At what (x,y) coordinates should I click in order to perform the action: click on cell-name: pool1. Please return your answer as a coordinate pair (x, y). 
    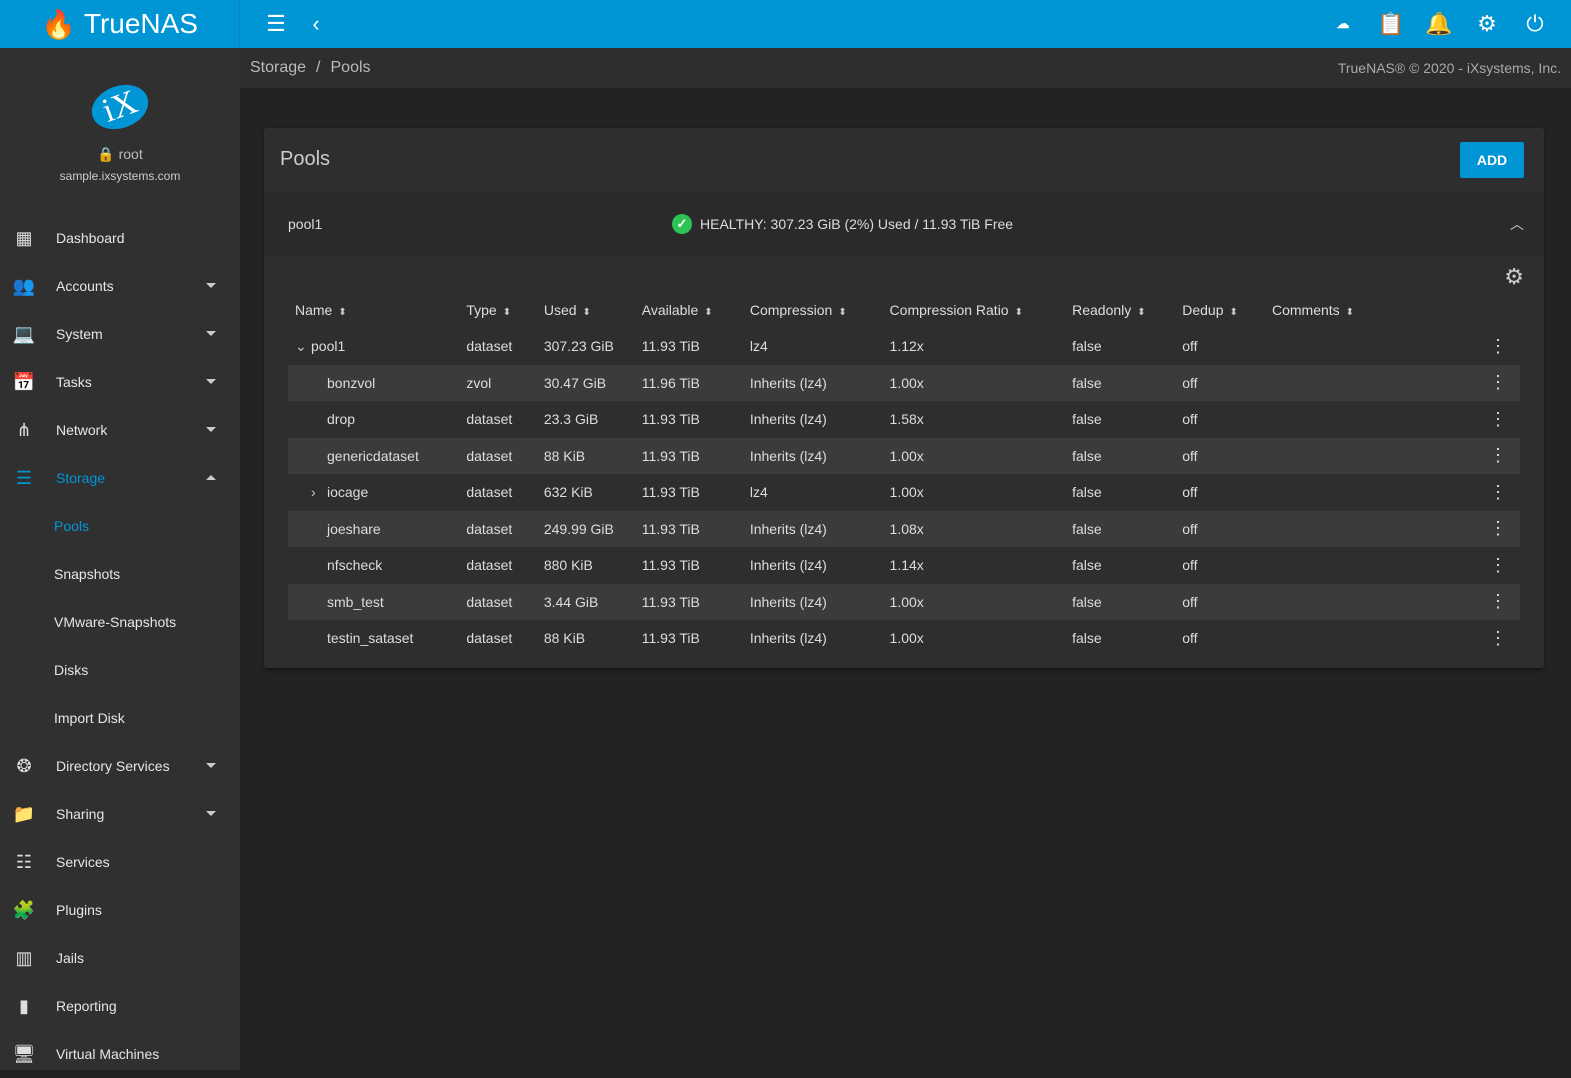
    Looking at the image, I should click on (328, 345).